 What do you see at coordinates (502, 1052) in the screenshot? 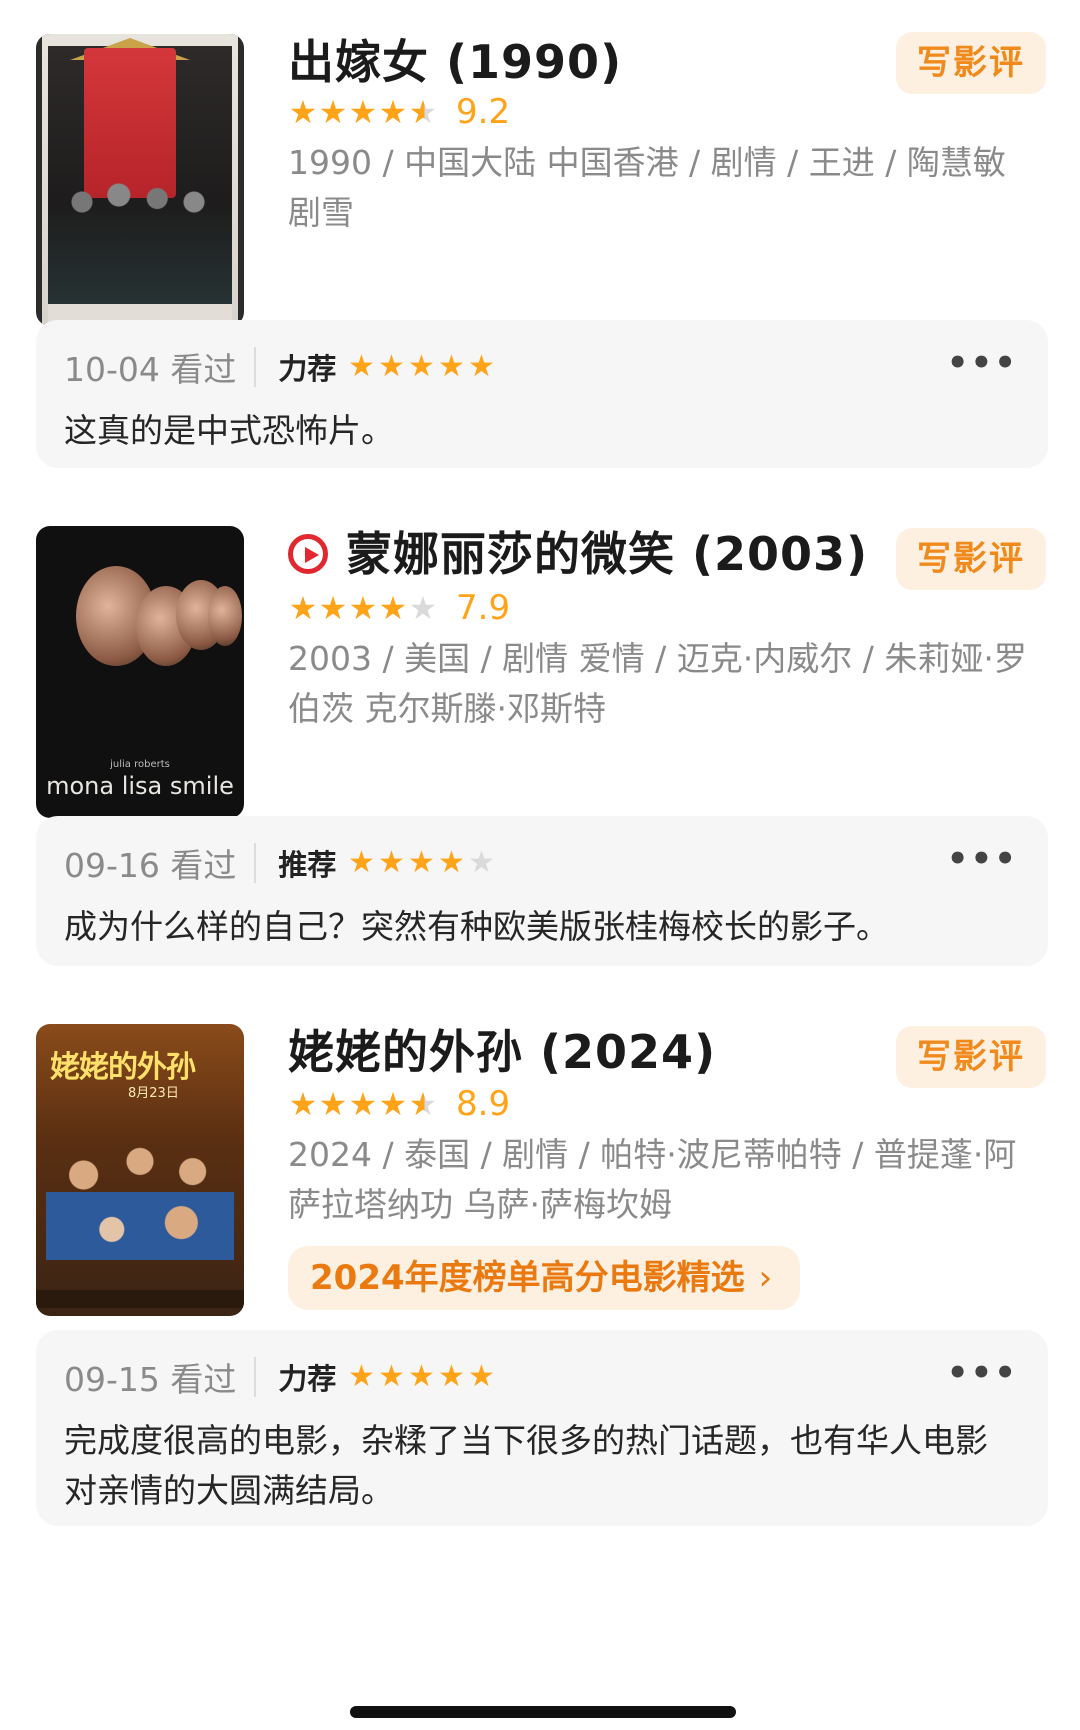
I see `movie-title: 姥姥的外孙 (2024)` at bounding box center [502, 1052].